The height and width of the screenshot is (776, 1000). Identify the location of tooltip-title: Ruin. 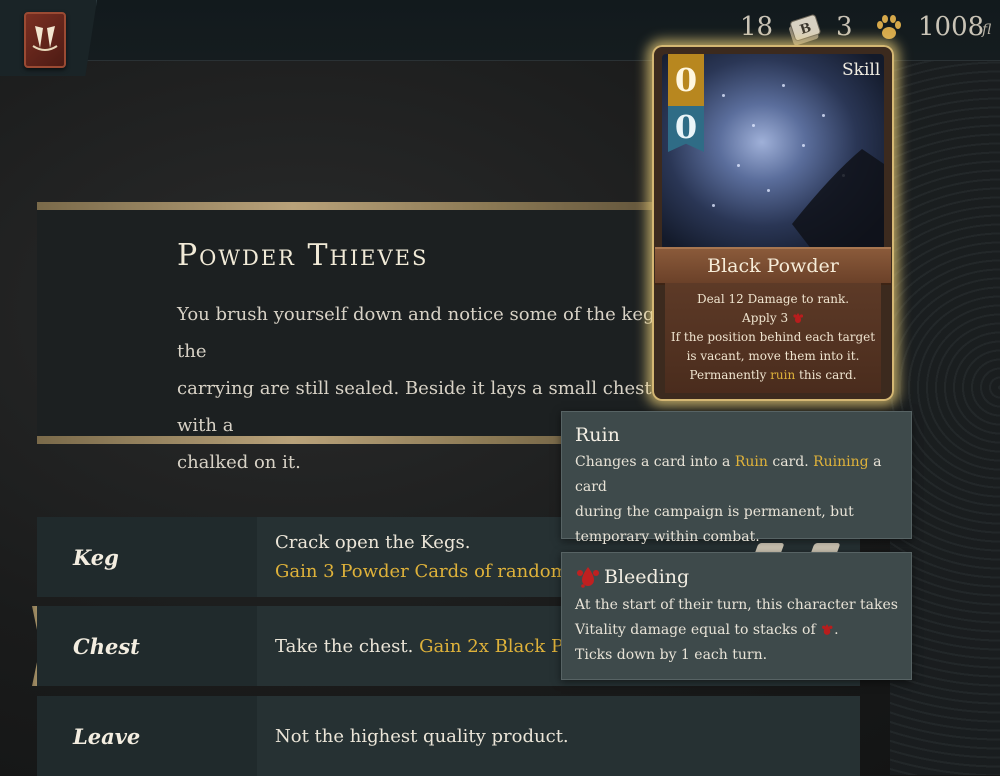
(597, 435).